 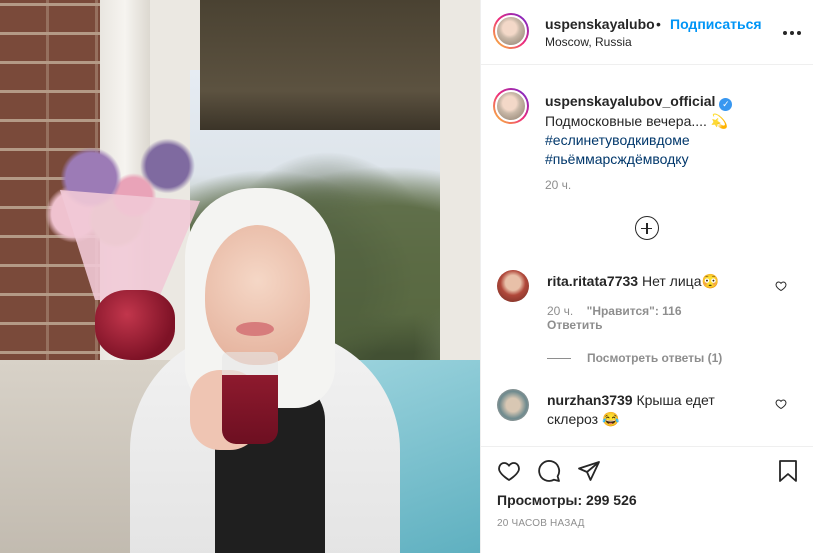 I want to click on caption-avatar, so click(x=511, y=106).